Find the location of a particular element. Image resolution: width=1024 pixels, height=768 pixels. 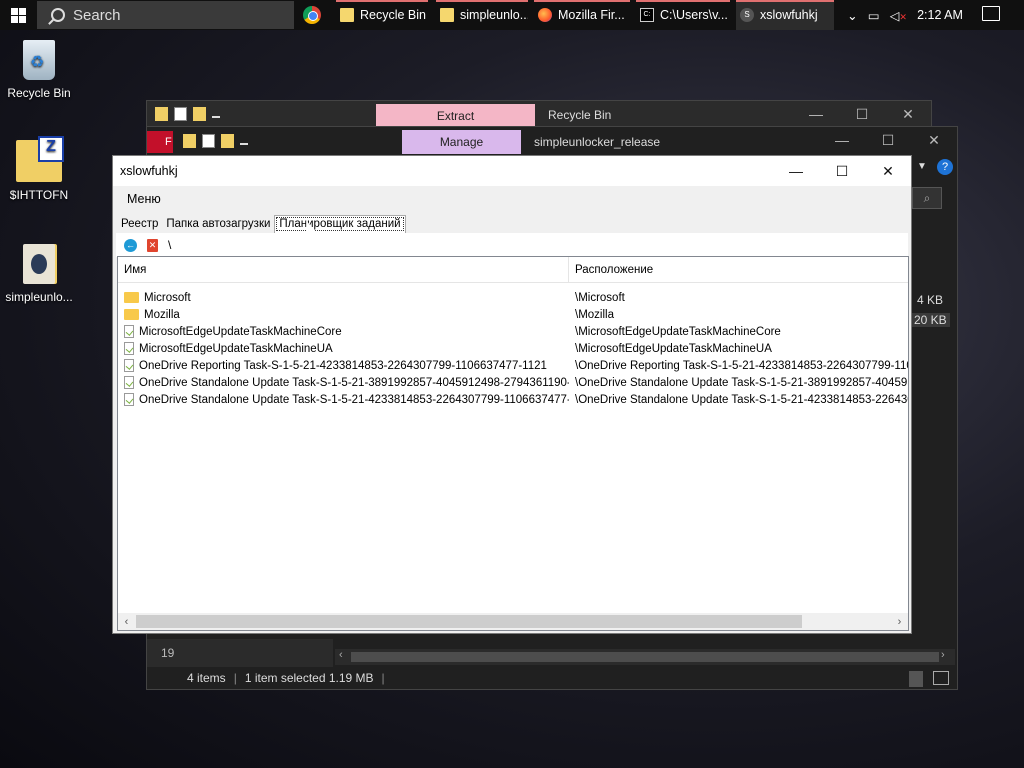

column-header-location: Расположение is located at coordinates (611, 269).